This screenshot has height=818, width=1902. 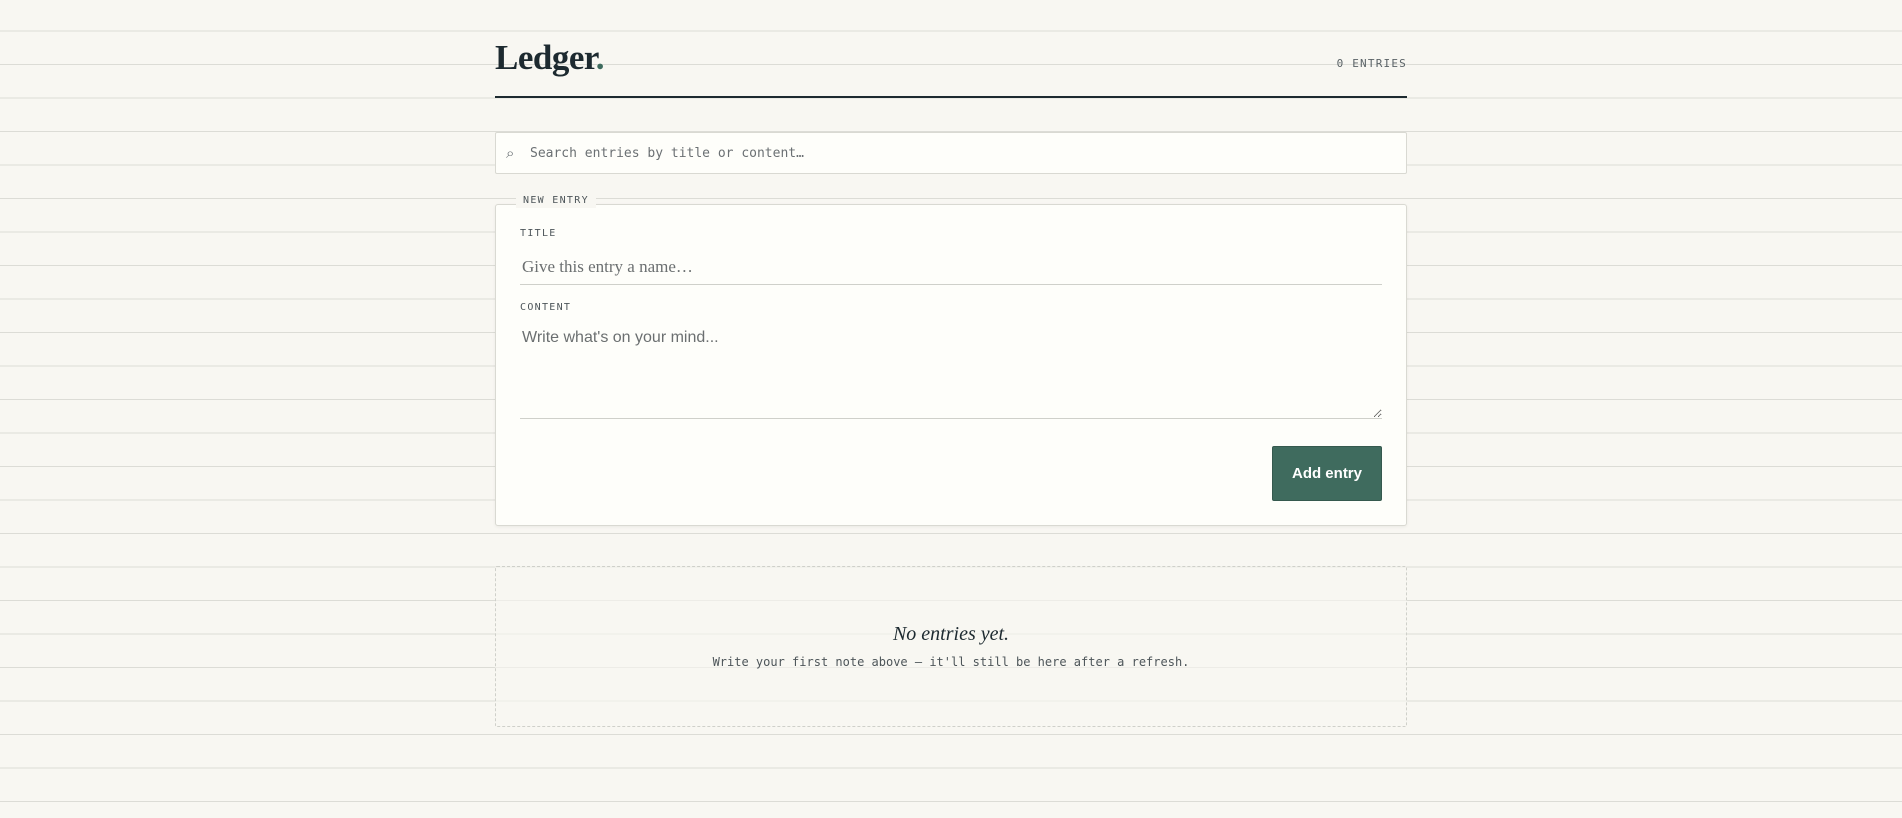 I want to click on search-input, so click(x=960, y=153).